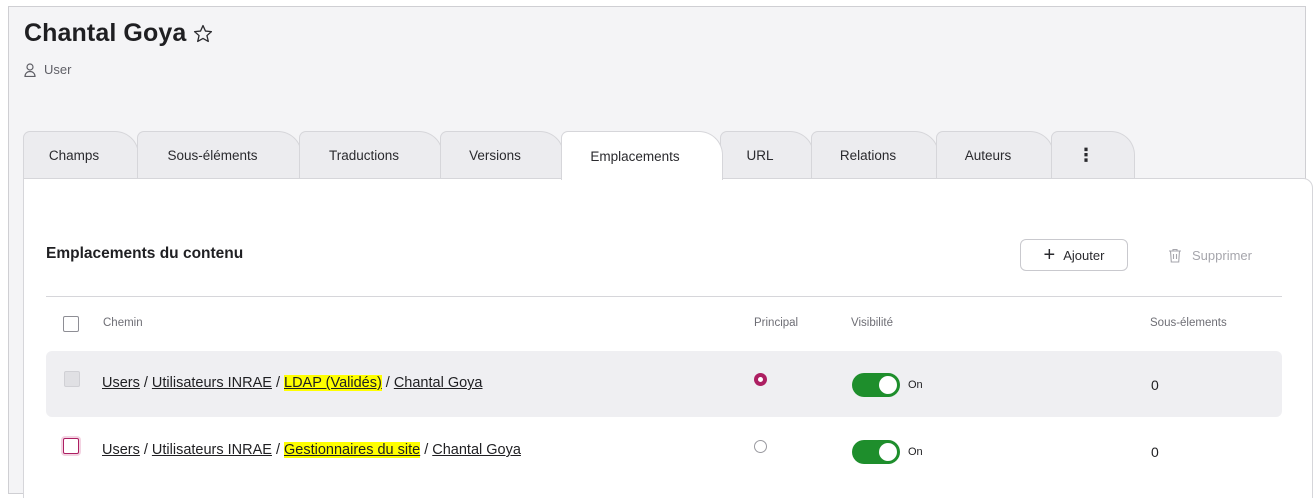  I want to click on path-link: Gestionnaires du site, so click(352, 450).